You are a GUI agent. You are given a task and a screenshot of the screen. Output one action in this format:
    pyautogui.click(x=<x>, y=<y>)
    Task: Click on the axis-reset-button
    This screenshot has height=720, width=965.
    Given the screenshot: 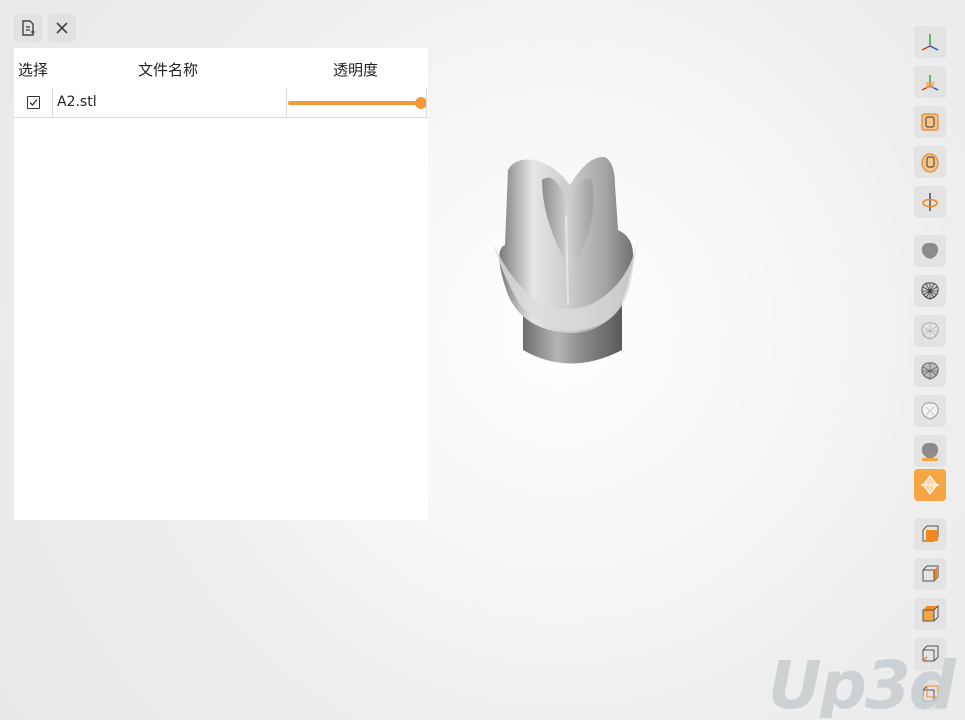 What is the action you would take?
    pyautogui.click(x=930, y=82)
    